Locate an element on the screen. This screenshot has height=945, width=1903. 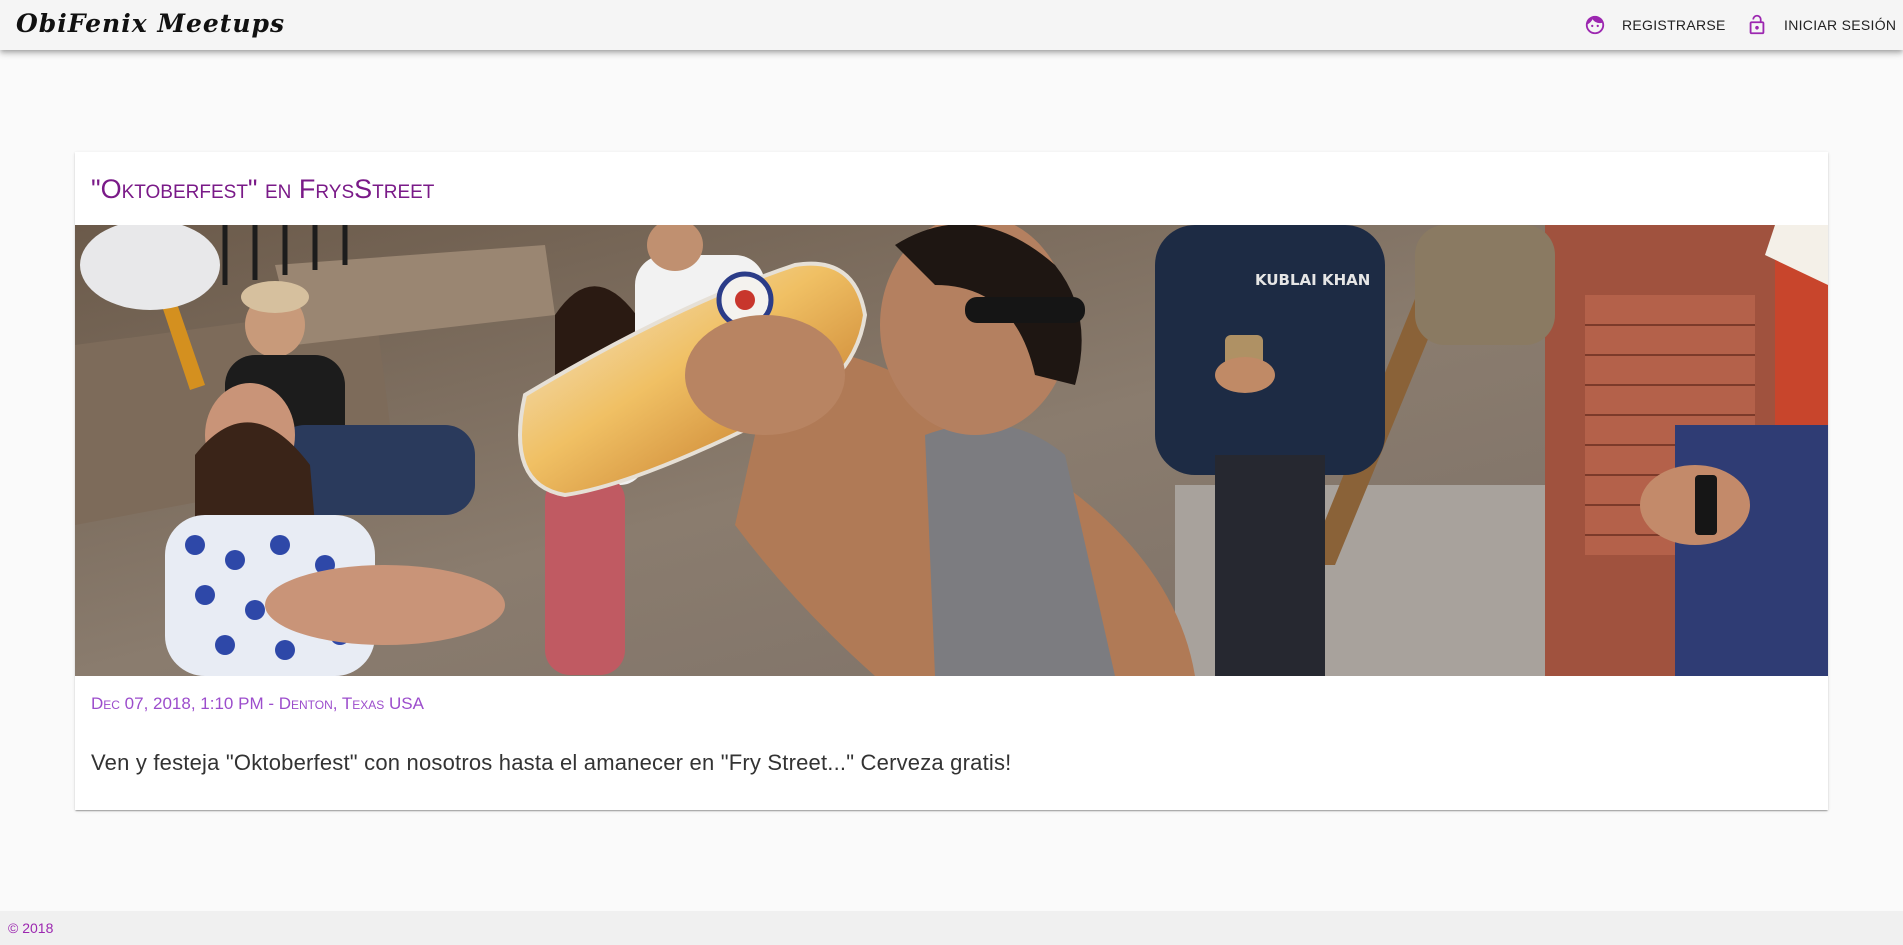
copyright-text: © 2018 is located at coordinates (31, 928).